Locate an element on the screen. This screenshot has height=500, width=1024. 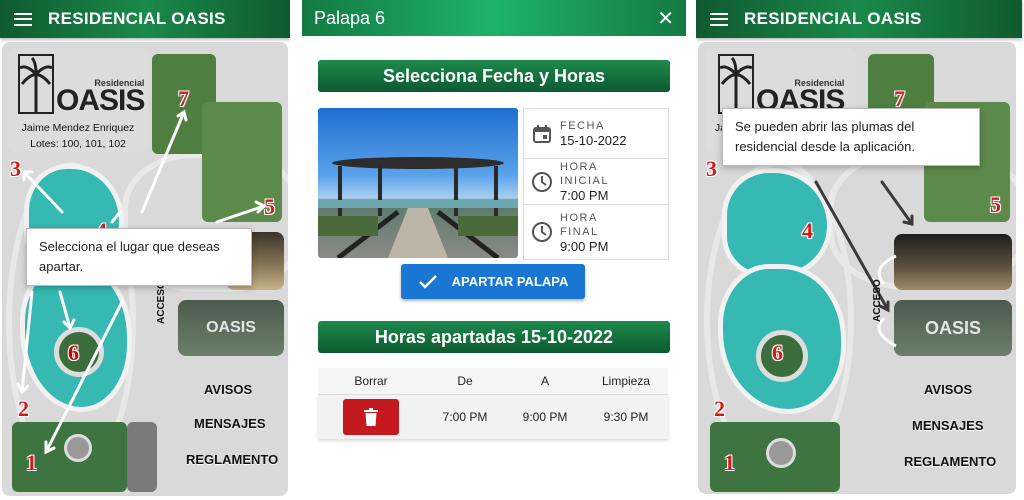
table-header: Borrar De A Limpieza is located at coordinates (493, 381).